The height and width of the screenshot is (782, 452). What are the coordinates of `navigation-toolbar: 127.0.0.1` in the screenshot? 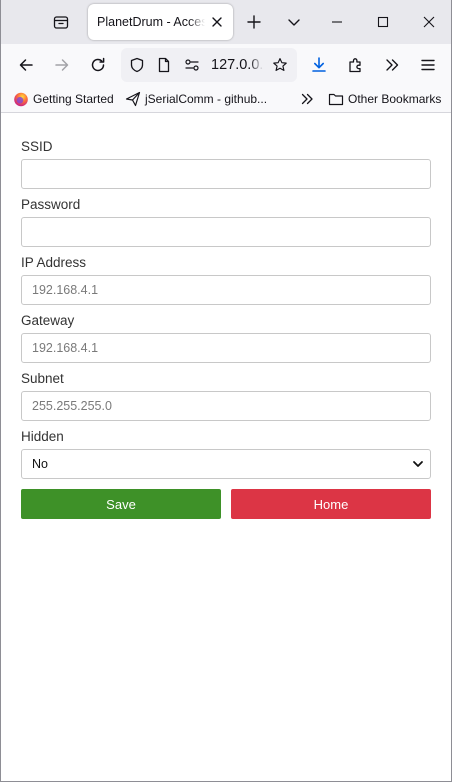 It's located at (226, 65).